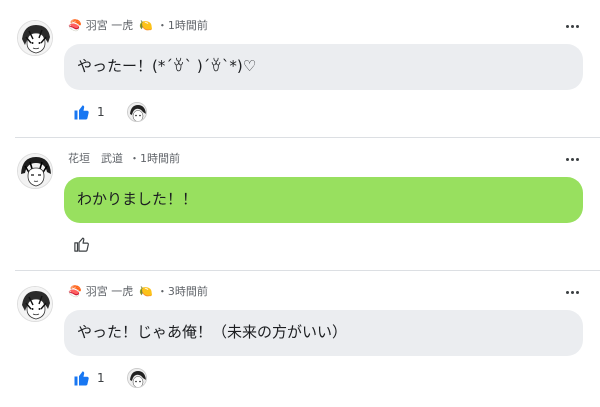 This screenshot has width=600, height=407. What do you see at coordinates (323, 333) in the screenshot?
I see `comment-bubble: やった！じゃあ俺！（未来の方がいい）` at bounding box center [323, 333].